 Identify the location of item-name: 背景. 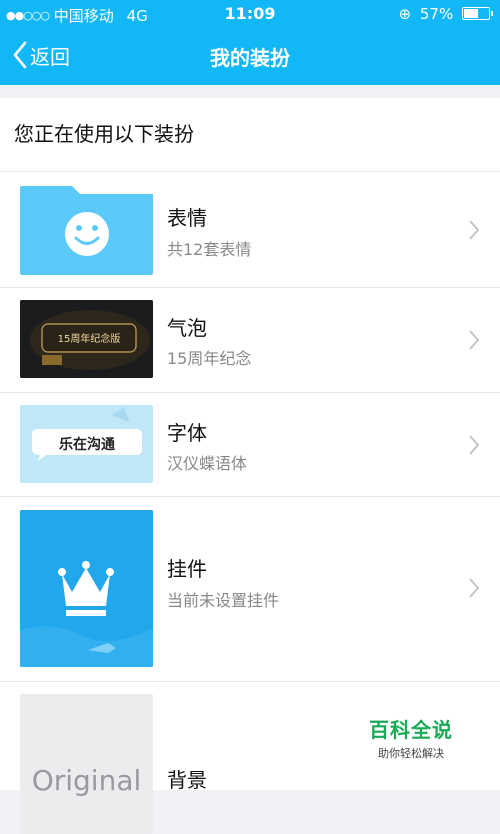
(187, 780).